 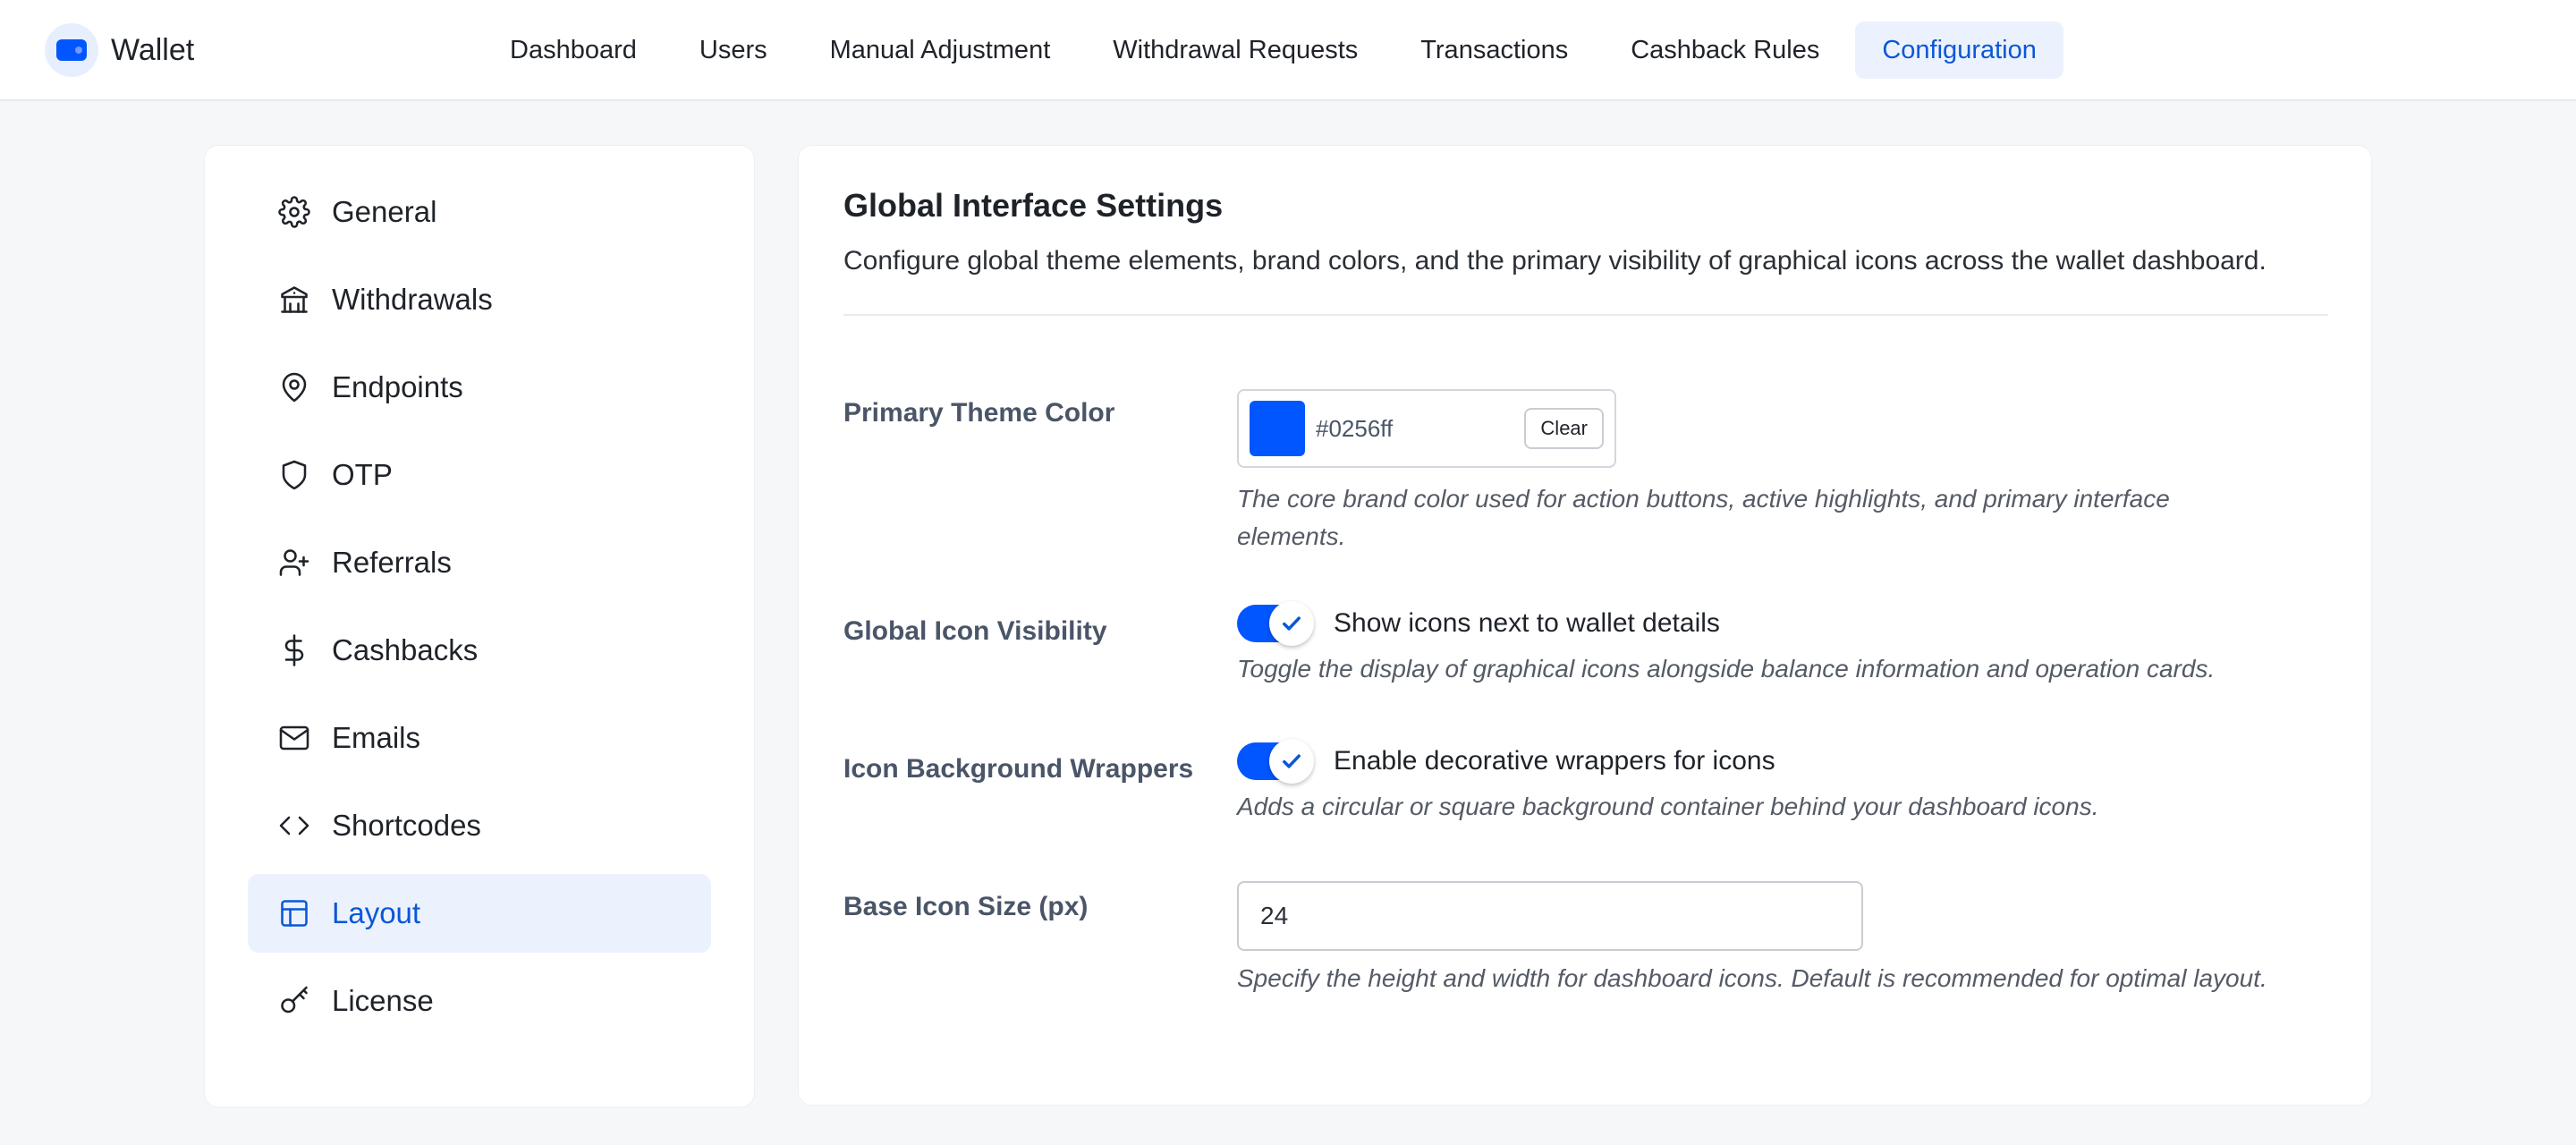 I want to click on nav-configuration: Configuration, so click(x=1959, y=50).